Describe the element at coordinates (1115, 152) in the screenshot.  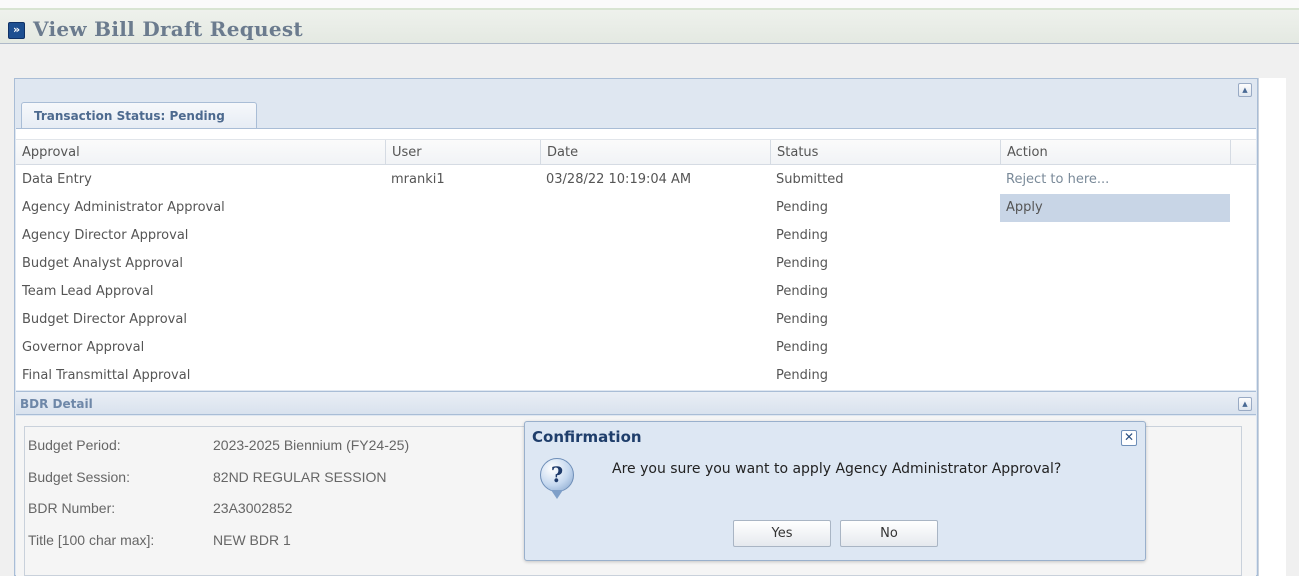
I see `col-action: Action` at that location.